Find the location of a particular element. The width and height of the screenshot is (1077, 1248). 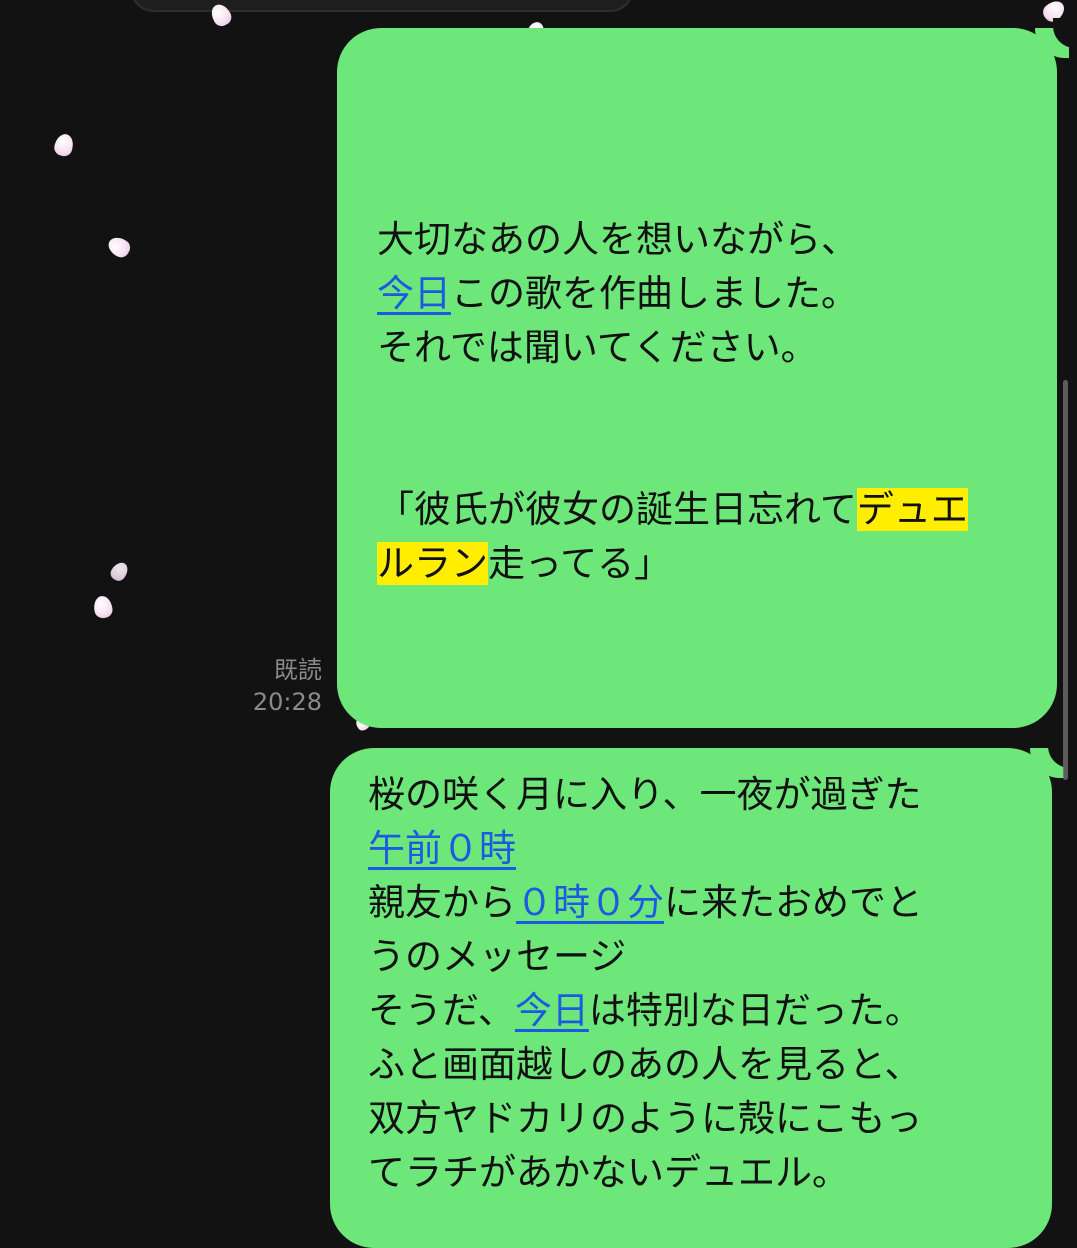

message-line: 今日この歌を作曲しました。 is located at coordinates (617, 293).